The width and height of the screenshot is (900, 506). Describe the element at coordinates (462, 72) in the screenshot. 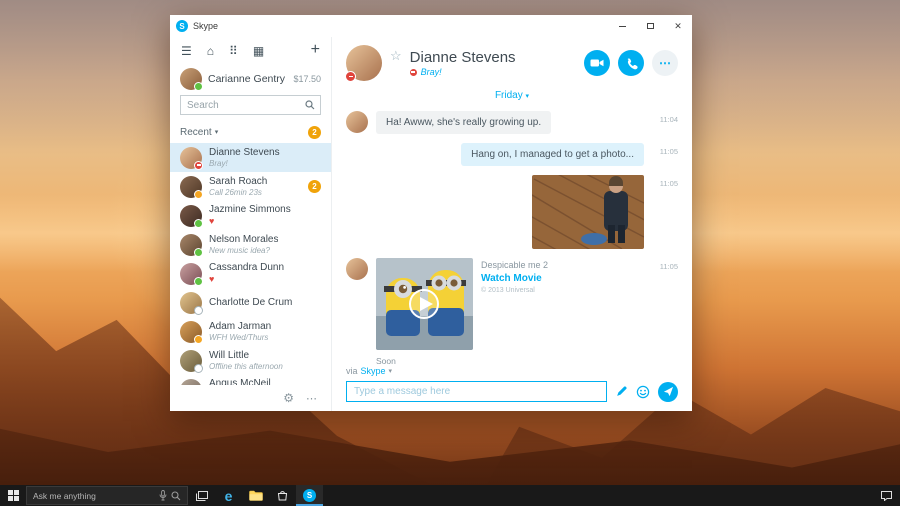

I see `chat-contact-mood: Bray!` at that location.